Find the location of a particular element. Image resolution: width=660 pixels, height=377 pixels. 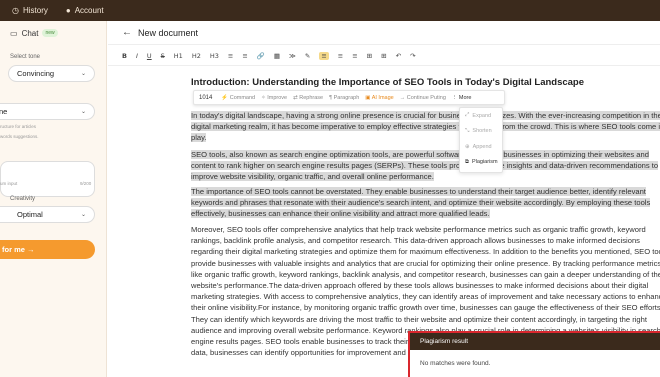

grid-icon: ⊞ is located at coordinates (383, 56).